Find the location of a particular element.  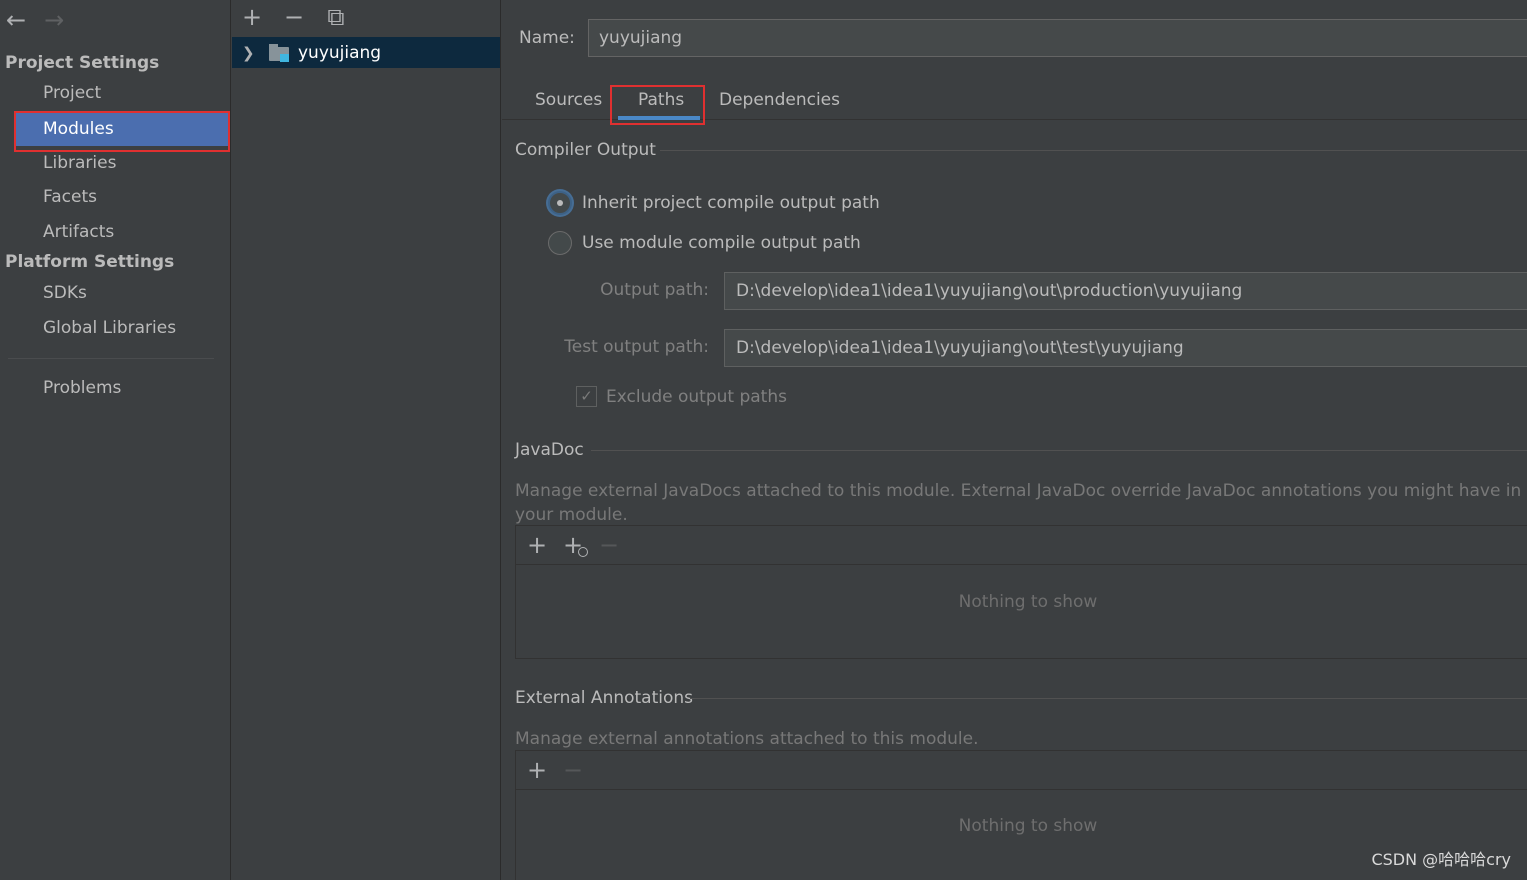

sidebar-item-global-libraries: Global Libraries is located at coordinates (115, 328).